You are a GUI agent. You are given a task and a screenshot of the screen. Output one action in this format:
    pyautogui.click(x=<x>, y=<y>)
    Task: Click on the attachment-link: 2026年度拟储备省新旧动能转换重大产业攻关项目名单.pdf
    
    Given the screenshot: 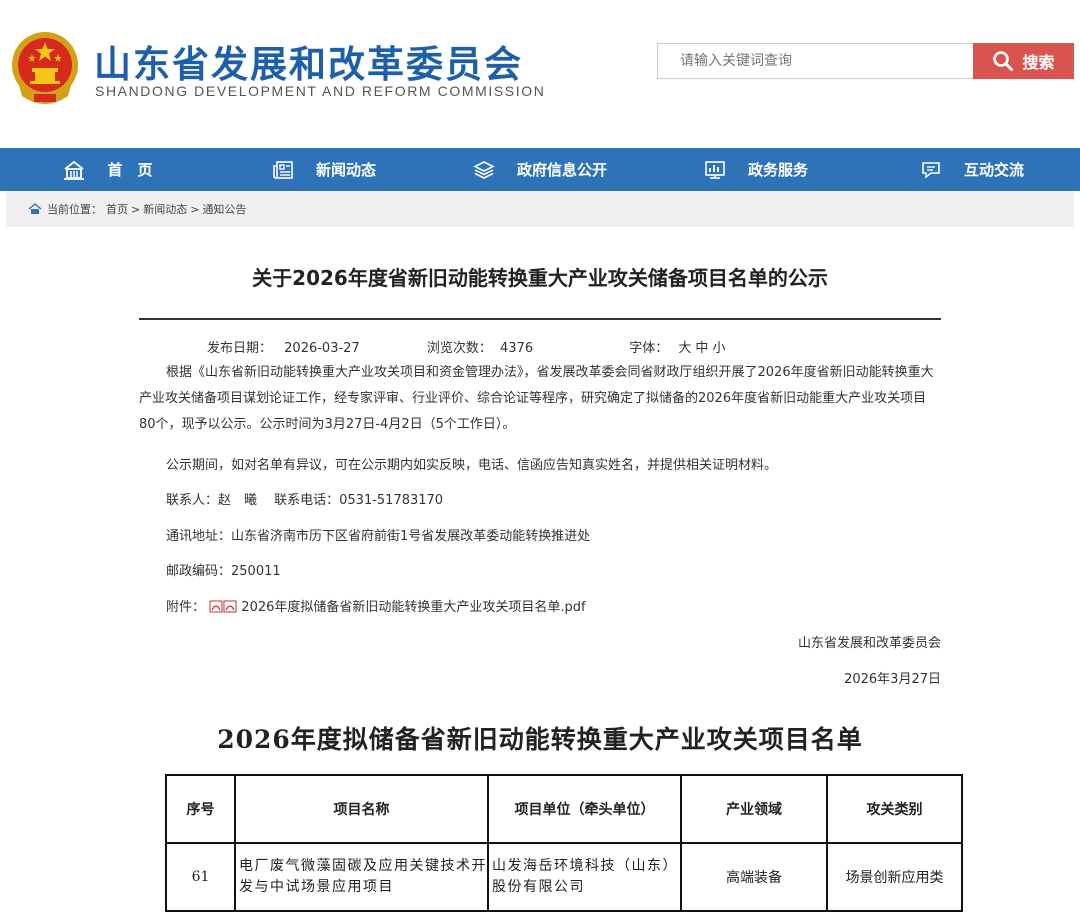 What is the action you would take?
    pyautogui.click(x=413, y=607)
    